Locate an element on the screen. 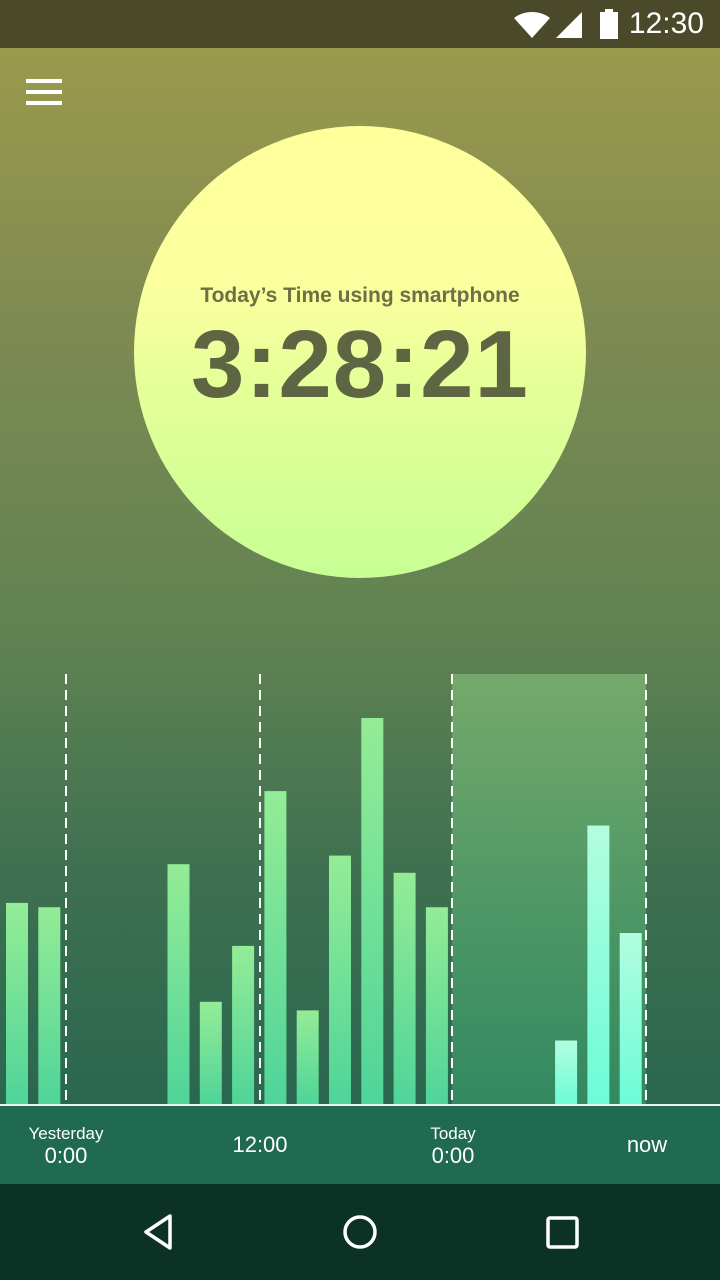  usage-label: Today’s Time using smartphone is located at coordinates (360, 295).